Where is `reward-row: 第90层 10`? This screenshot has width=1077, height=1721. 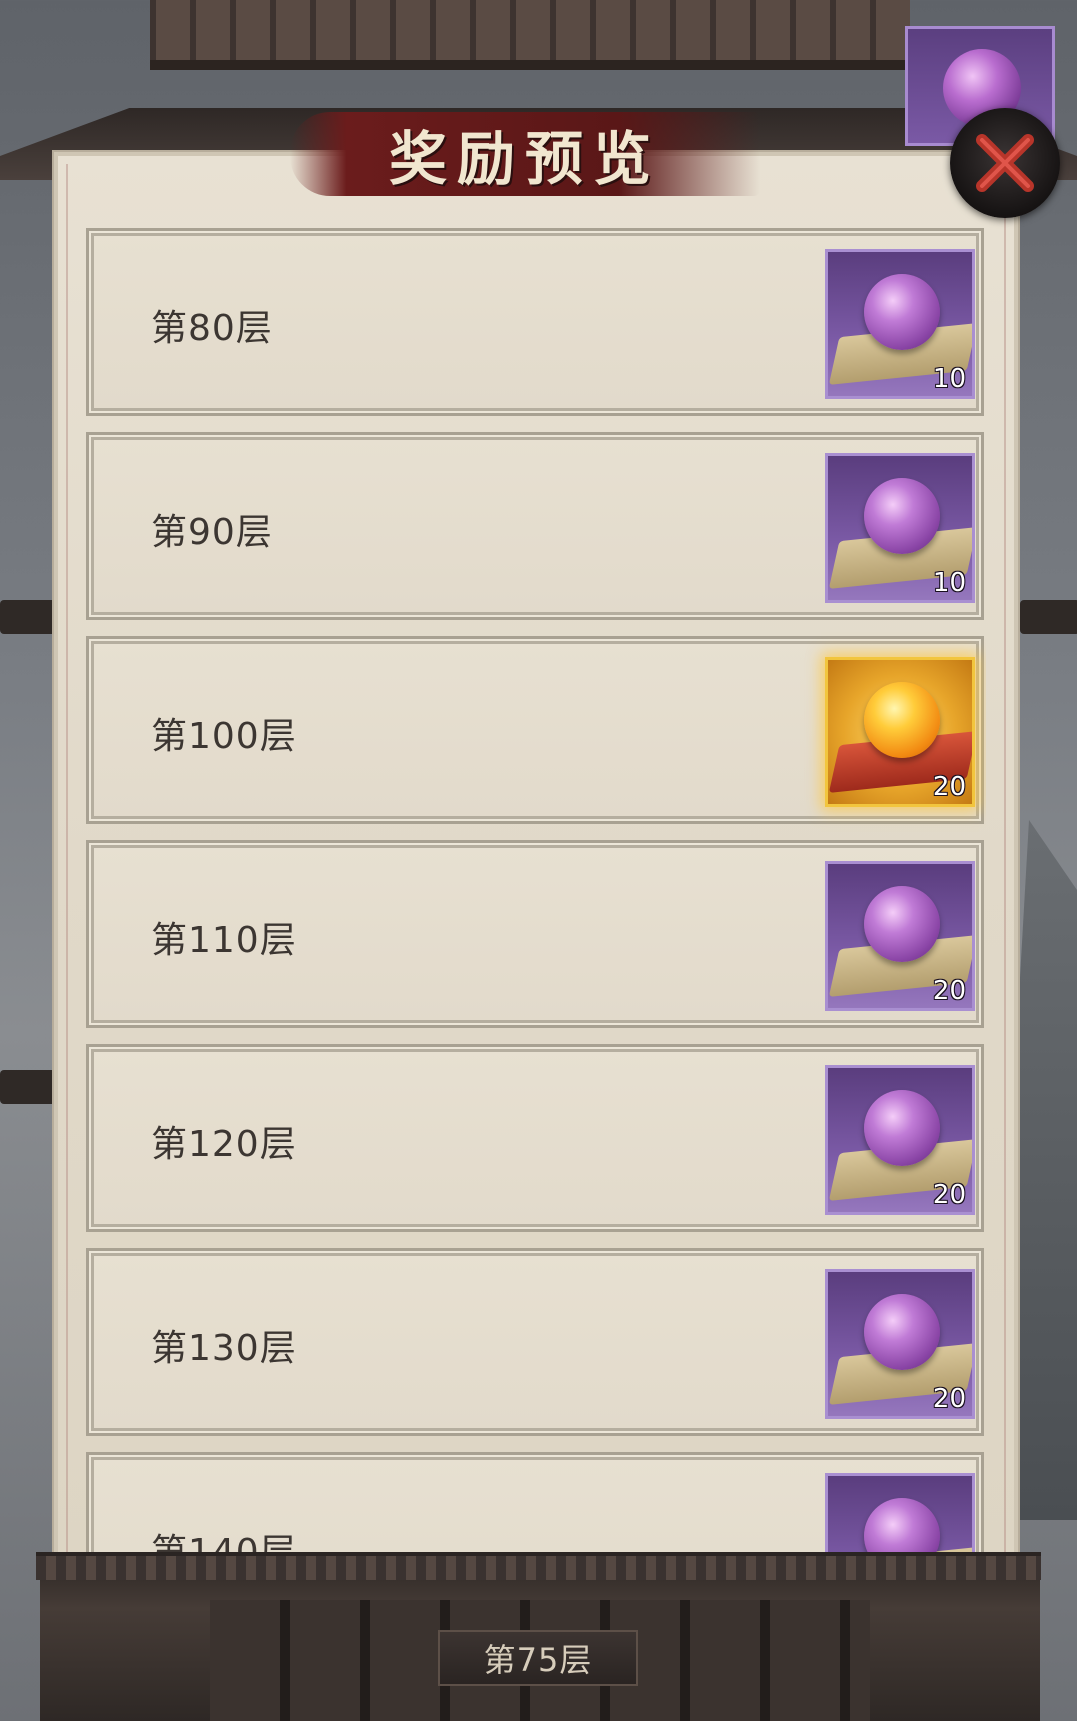 reward-row: 第90层 10 is located at coordinates (535, 526).